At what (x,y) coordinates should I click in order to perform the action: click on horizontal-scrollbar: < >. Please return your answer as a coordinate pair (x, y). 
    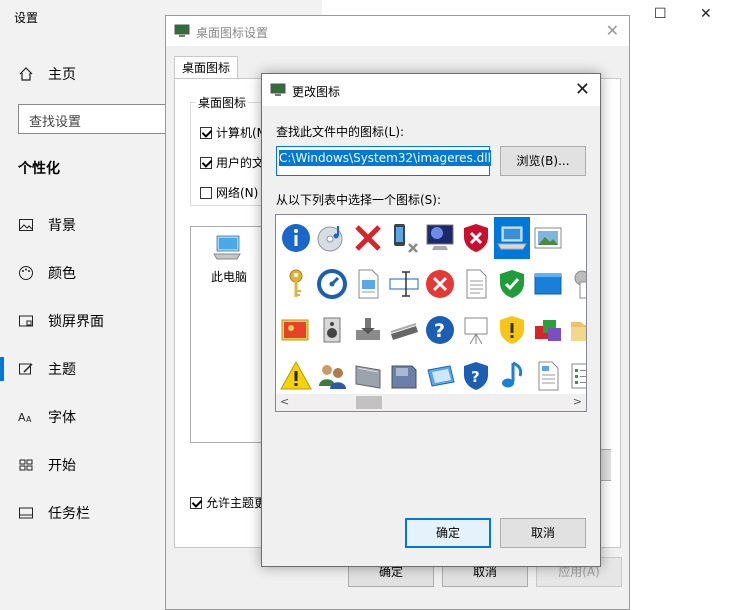
    Looking at the image, I should click on (431, 402).